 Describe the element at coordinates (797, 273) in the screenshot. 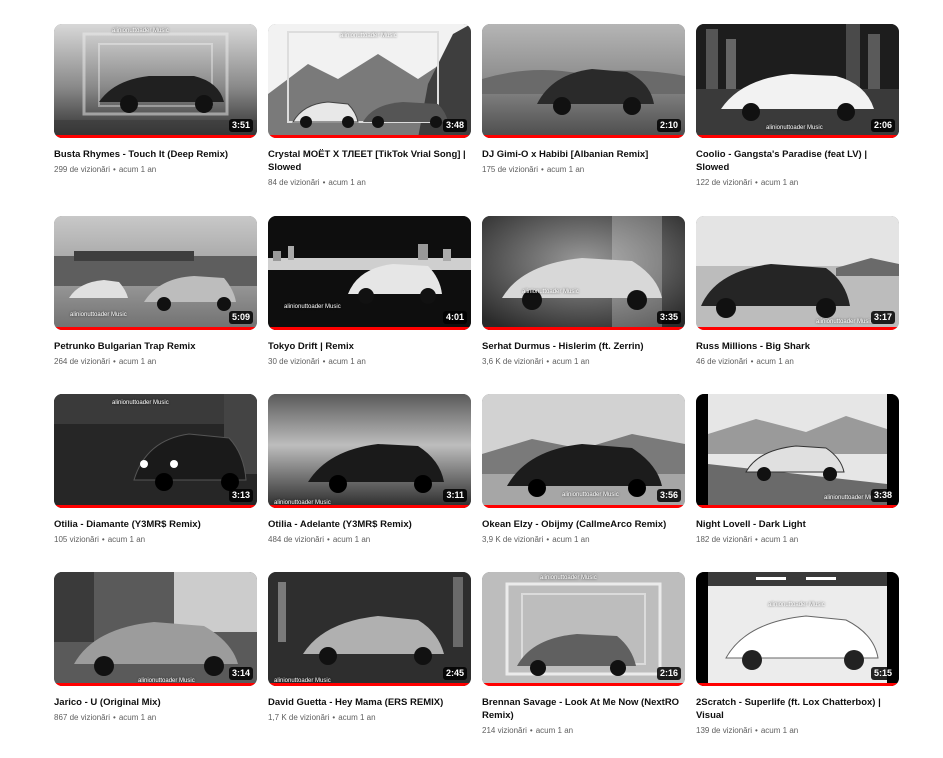

I see `video-thumbnail: alinionuttoader Music 3:17` at that location.